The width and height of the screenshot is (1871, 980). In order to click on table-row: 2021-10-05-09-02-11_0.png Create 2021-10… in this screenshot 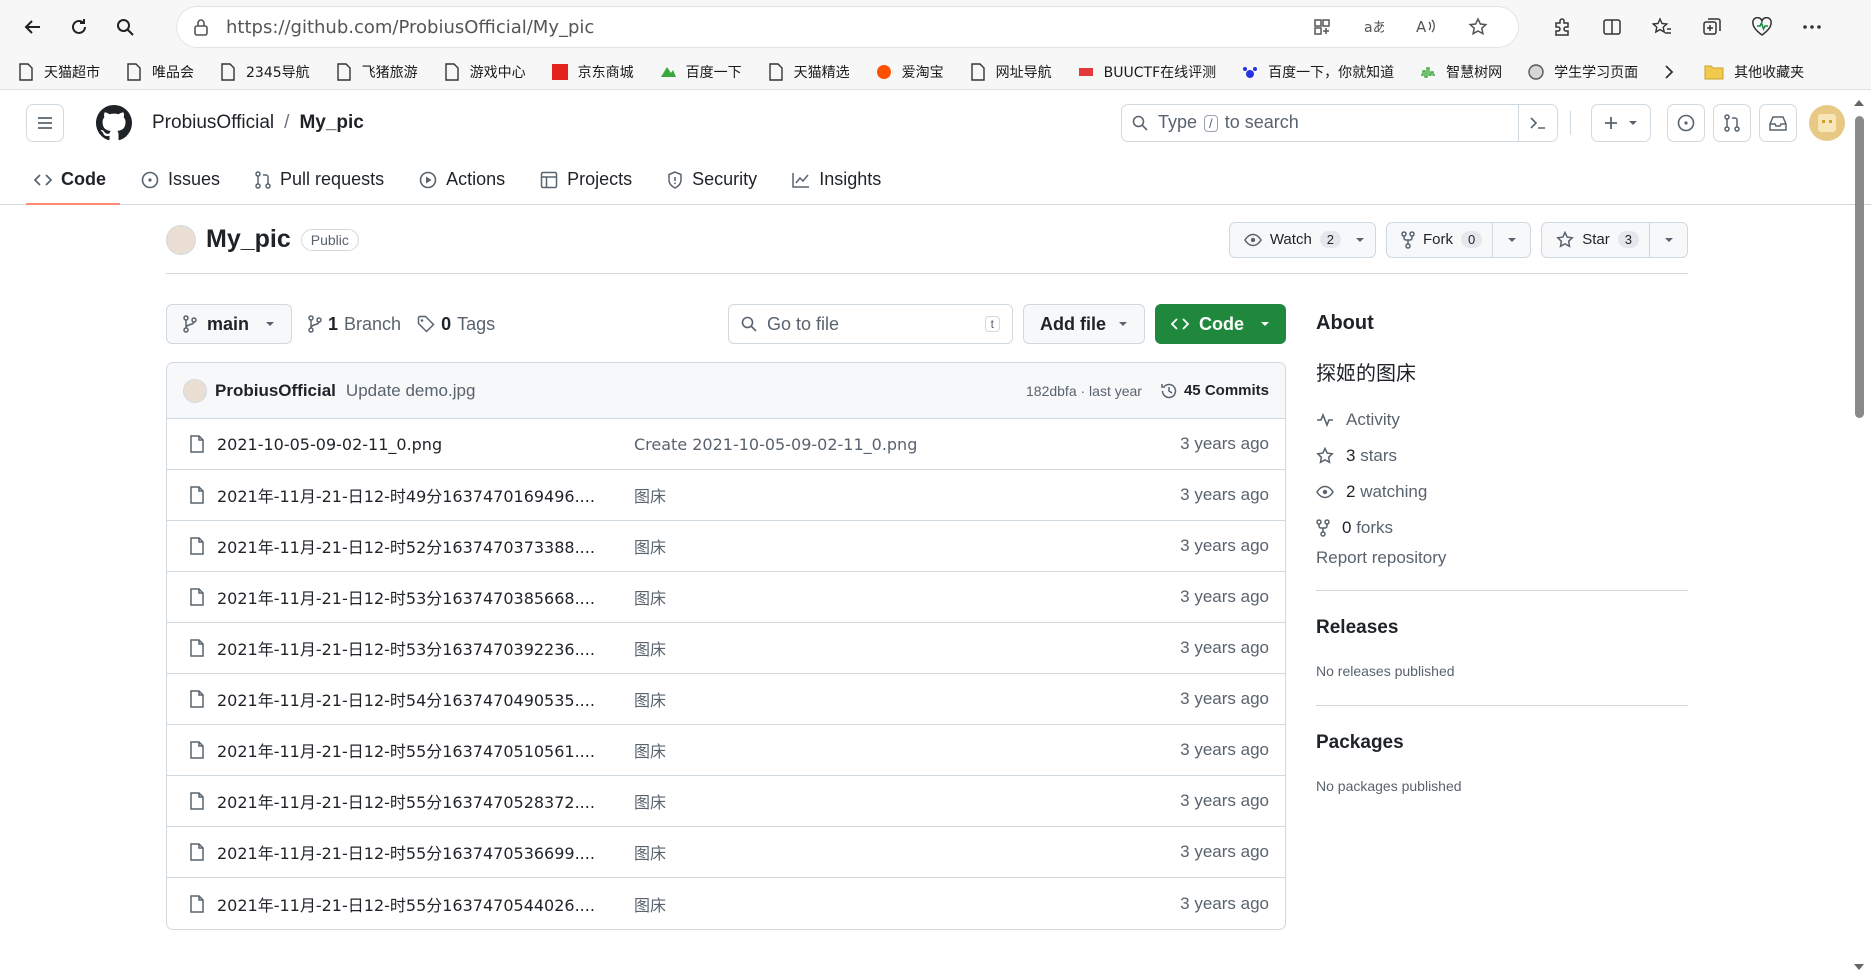, I will do `click(726, 444)`.